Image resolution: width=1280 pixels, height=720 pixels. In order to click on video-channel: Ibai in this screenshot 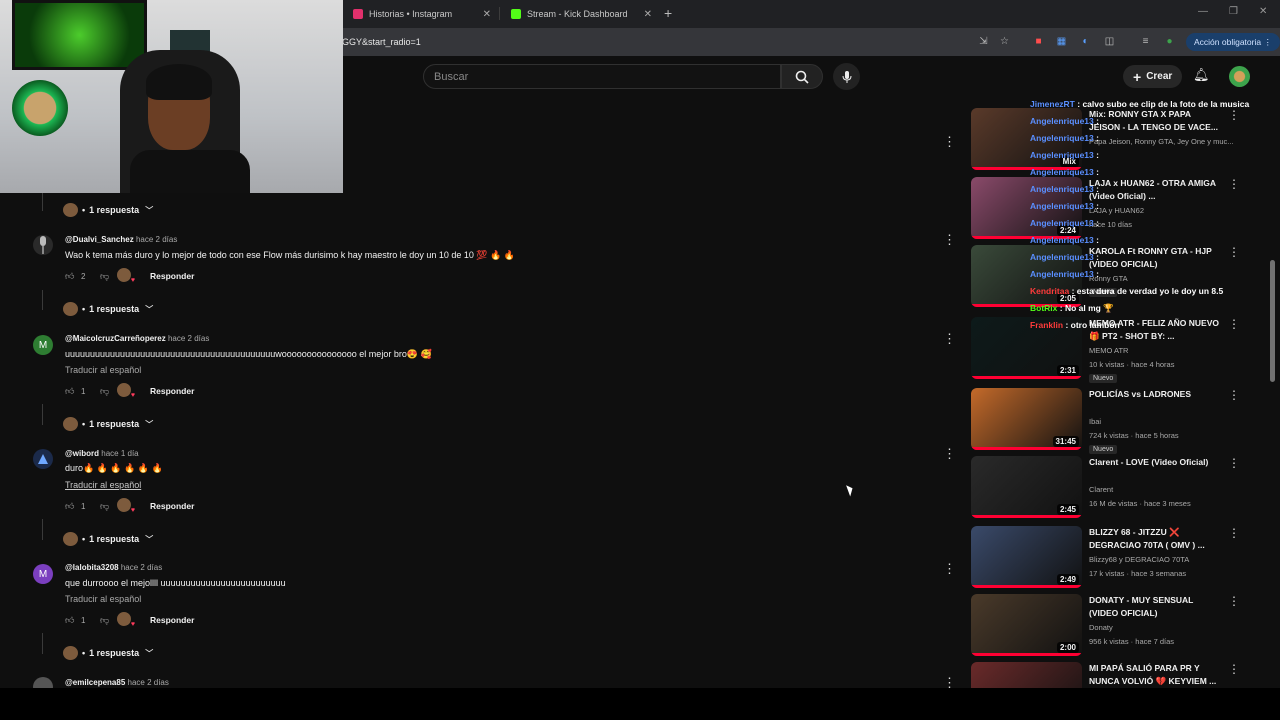, I will do `click(1095, 421)`.